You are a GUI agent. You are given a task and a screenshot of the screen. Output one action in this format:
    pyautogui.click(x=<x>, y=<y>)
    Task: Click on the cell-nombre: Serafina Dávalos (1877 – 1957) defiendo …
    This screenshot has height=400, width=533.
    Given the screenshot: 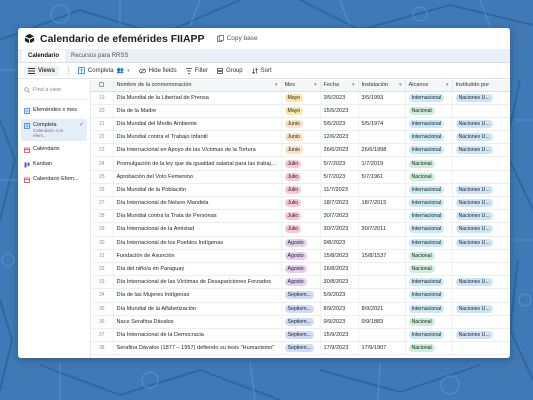 What is the action you would take?
    pyautogui.click(x=197, y=348)
    